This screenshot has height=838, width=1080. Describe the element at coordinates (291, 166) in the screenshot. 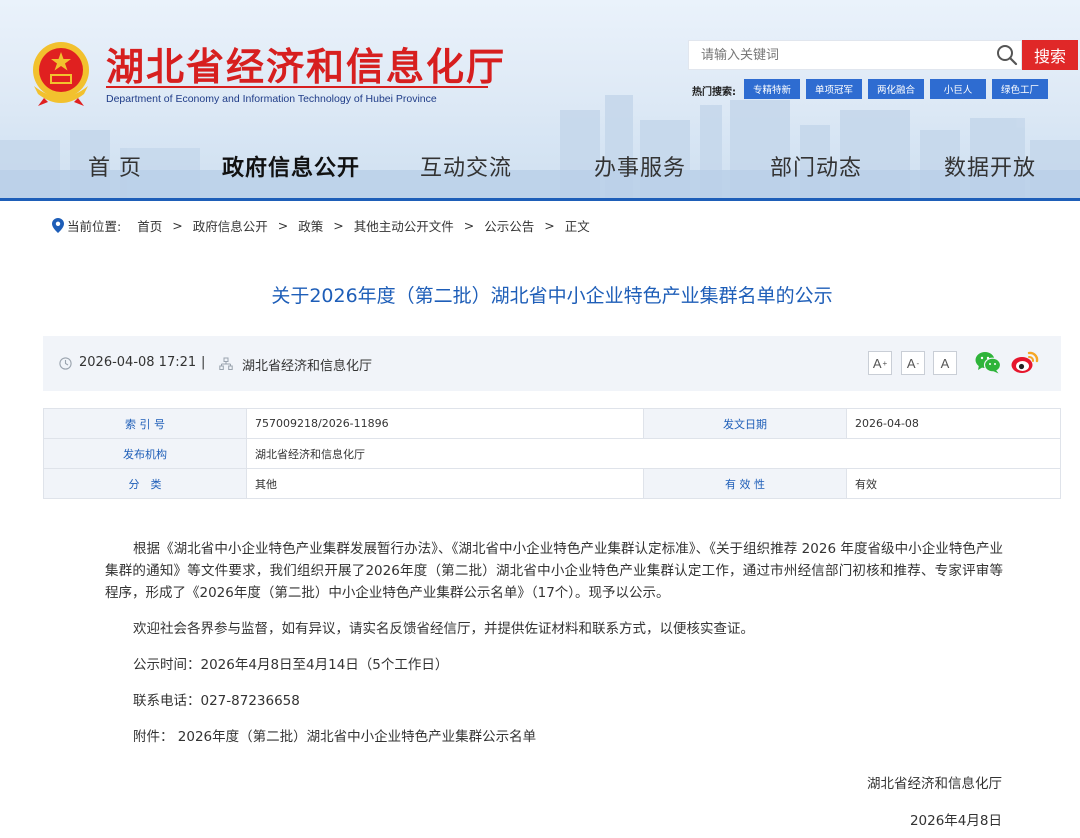

I see `nav-item-gov-info: 政府信息公开` at that location.